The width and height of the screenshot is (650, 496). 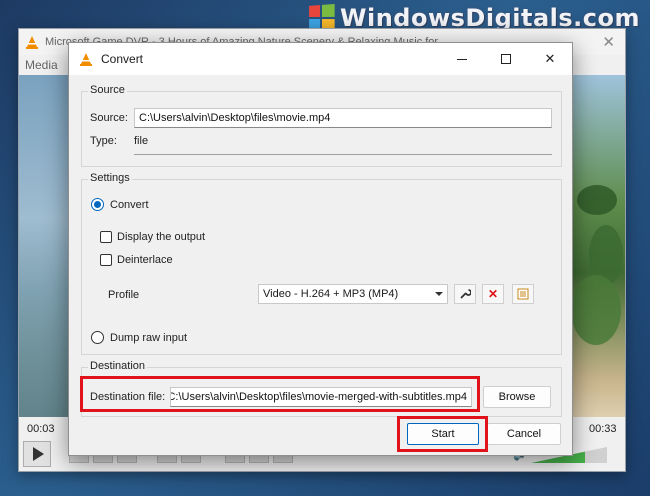 I want to click on source-label: Source:, so click(x=109, y=118).